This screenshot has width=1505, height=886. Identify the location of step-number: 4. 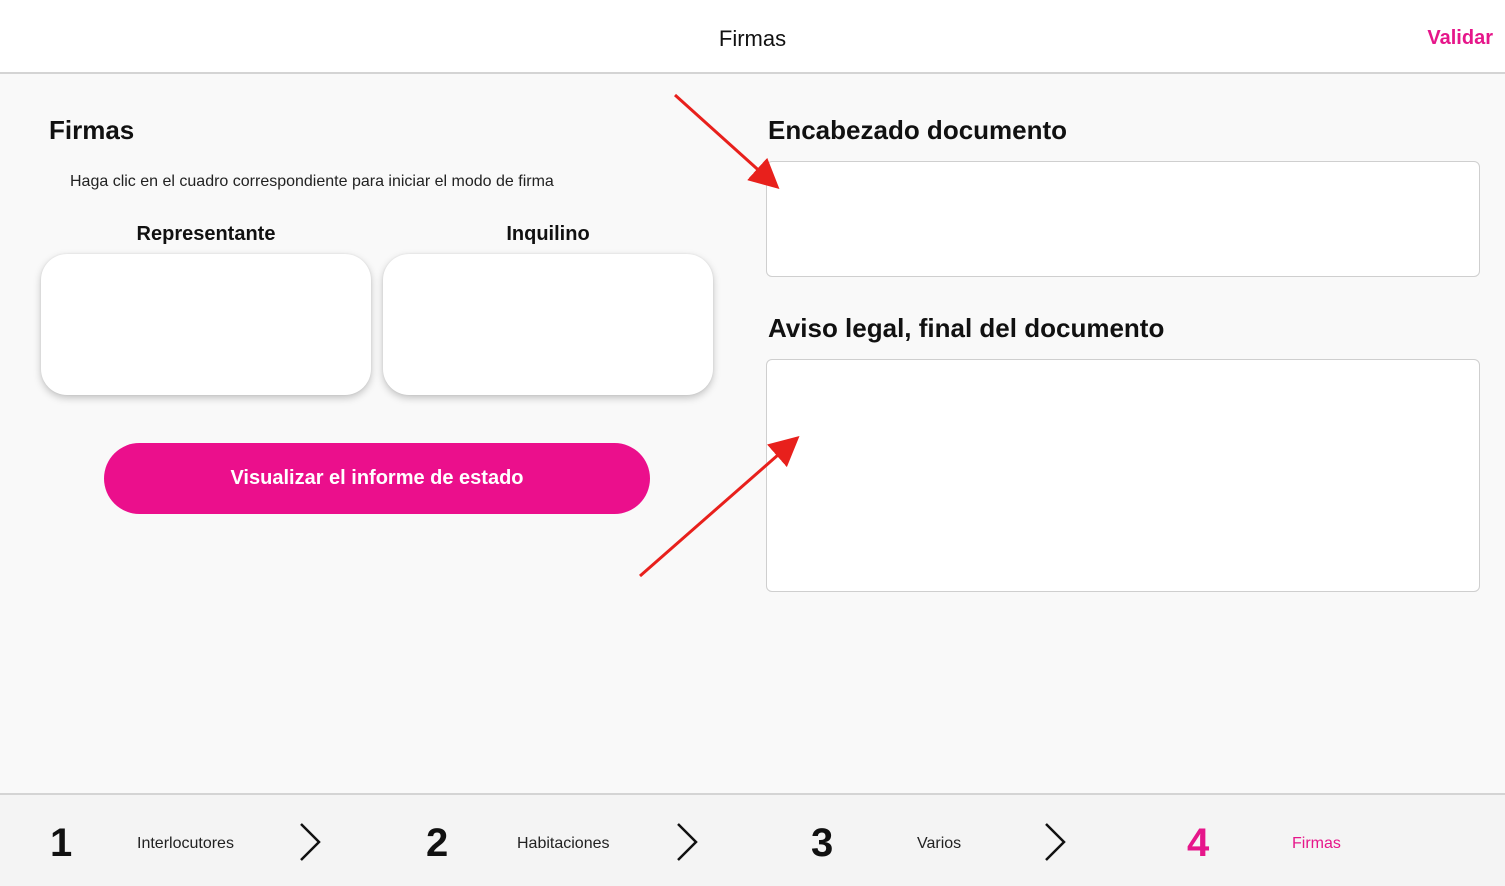
(1198, 843).